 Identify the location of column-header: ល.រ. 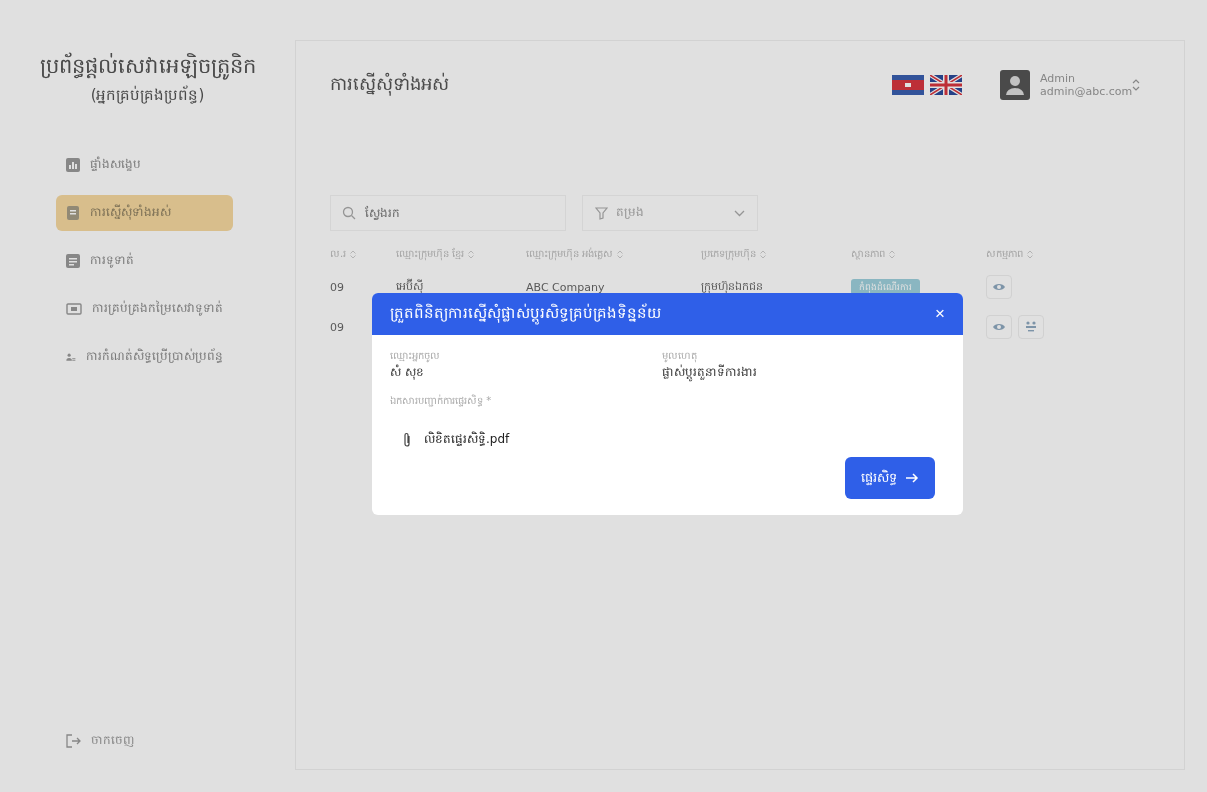
(338, 254).